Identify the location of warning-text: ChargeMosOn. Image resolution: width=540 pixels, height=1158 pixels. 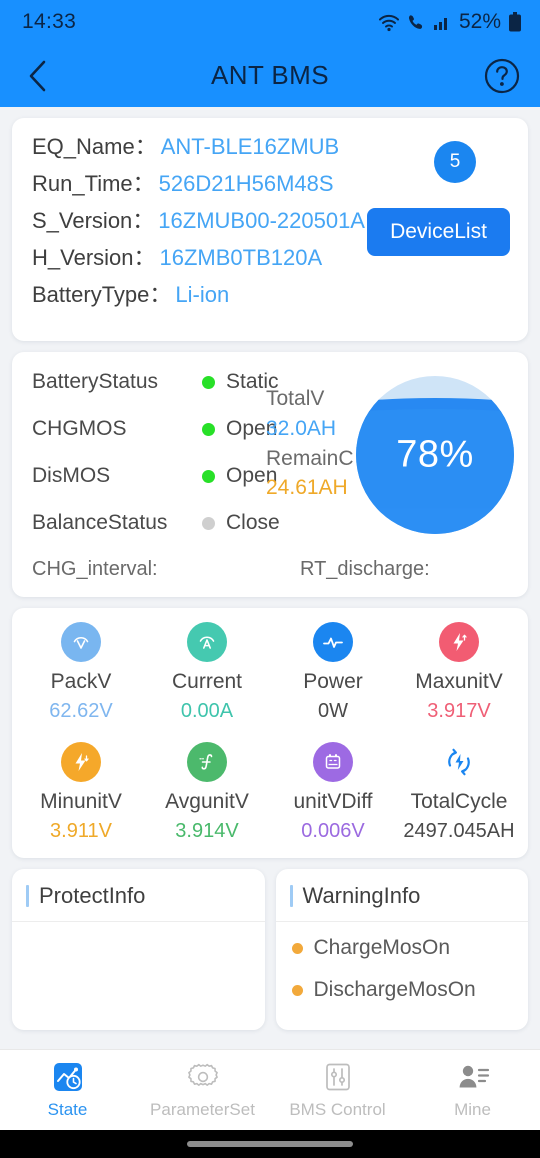
(382, 948).